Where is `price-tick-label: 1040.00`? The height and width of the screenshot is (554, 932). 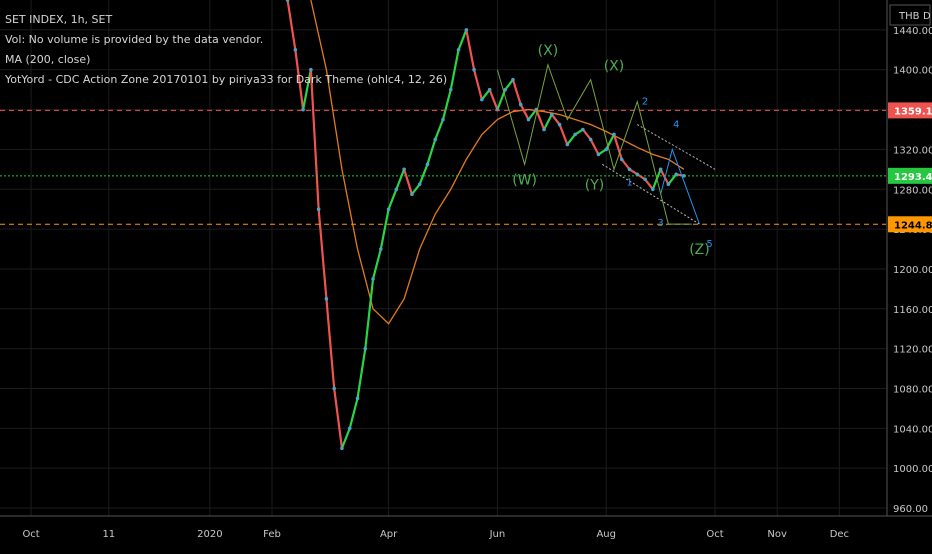
price-tick-label: 1040.00 is located at coordinates (912, 429).